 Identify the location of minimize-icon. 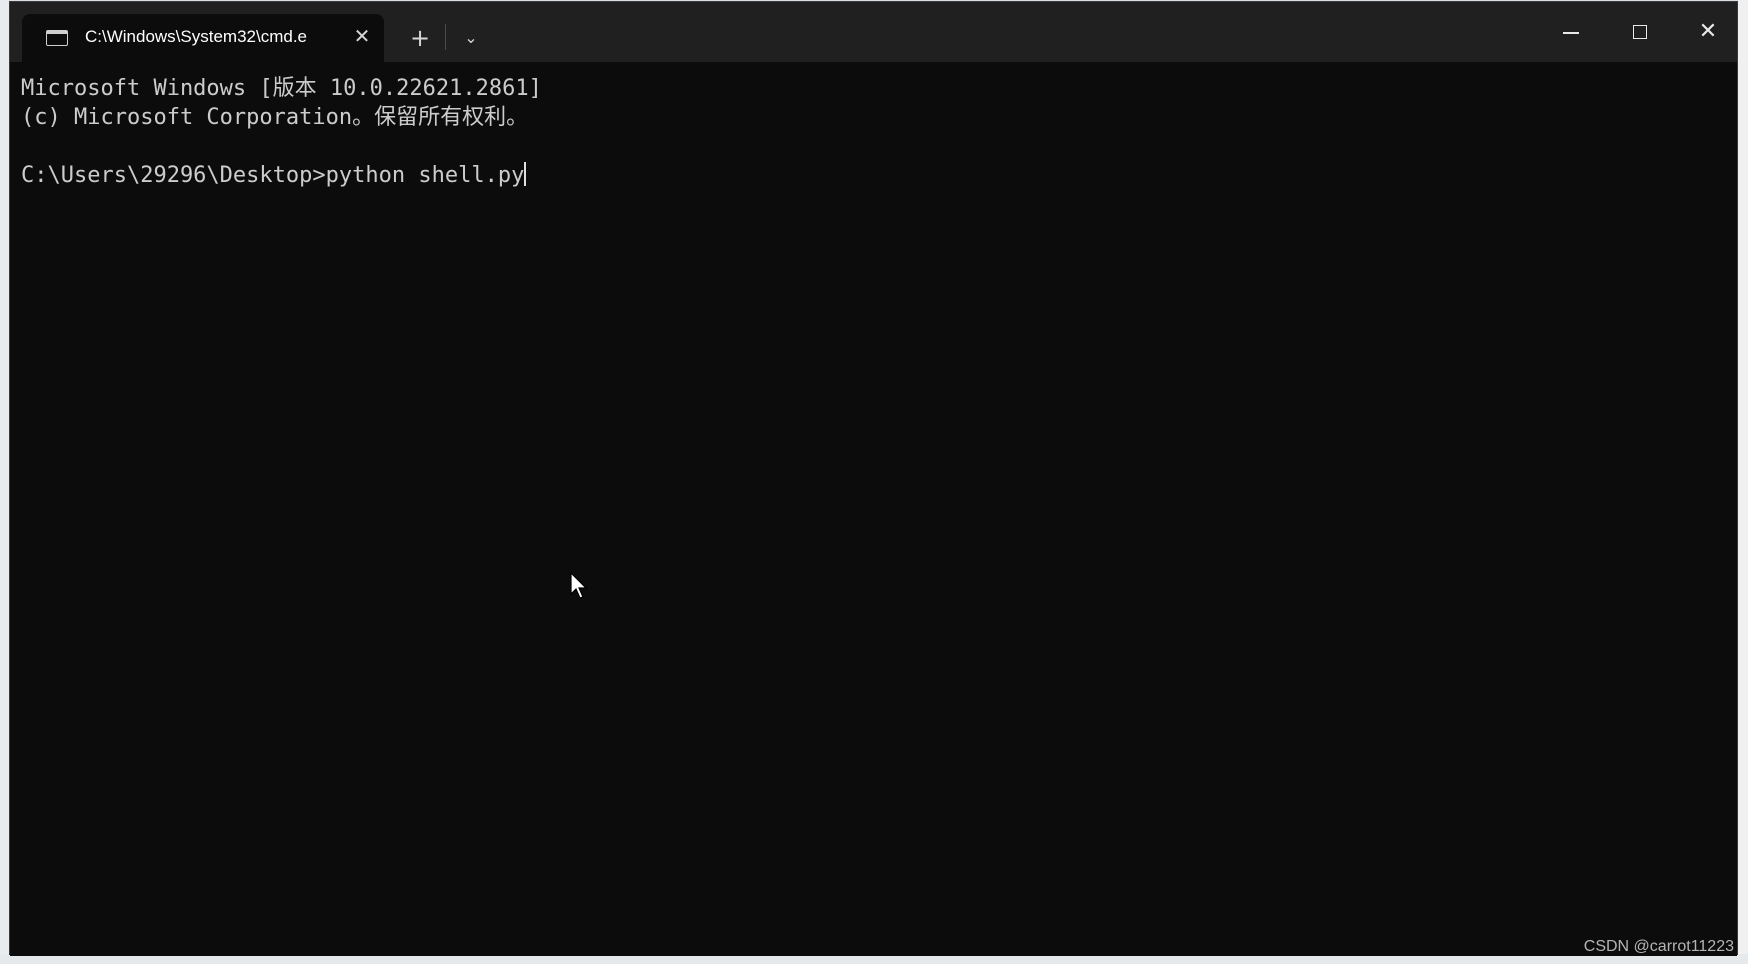
(1571, 33).